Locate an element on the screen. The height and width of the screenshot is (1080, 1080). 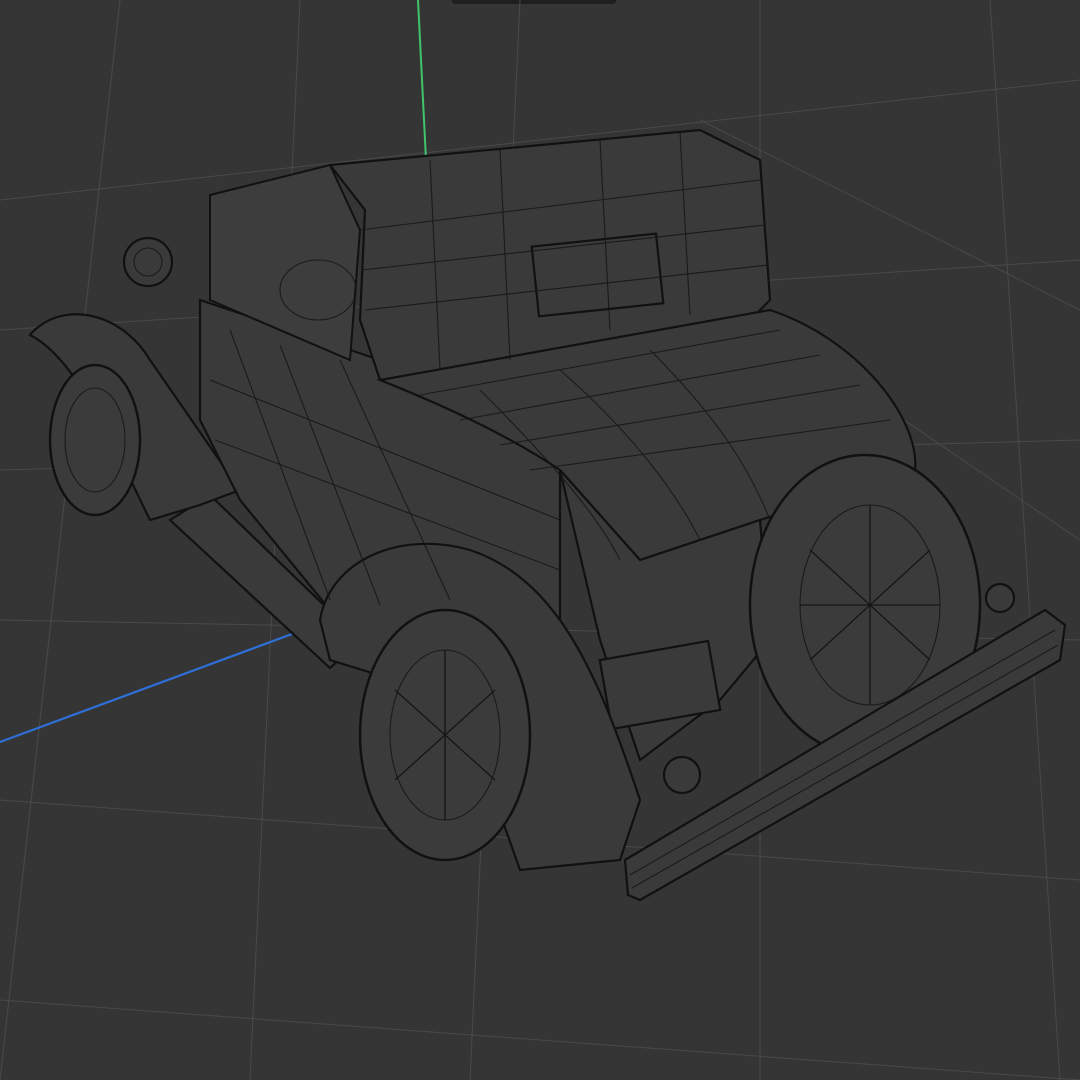
tail-light-left is located at coordinates (682, 775).